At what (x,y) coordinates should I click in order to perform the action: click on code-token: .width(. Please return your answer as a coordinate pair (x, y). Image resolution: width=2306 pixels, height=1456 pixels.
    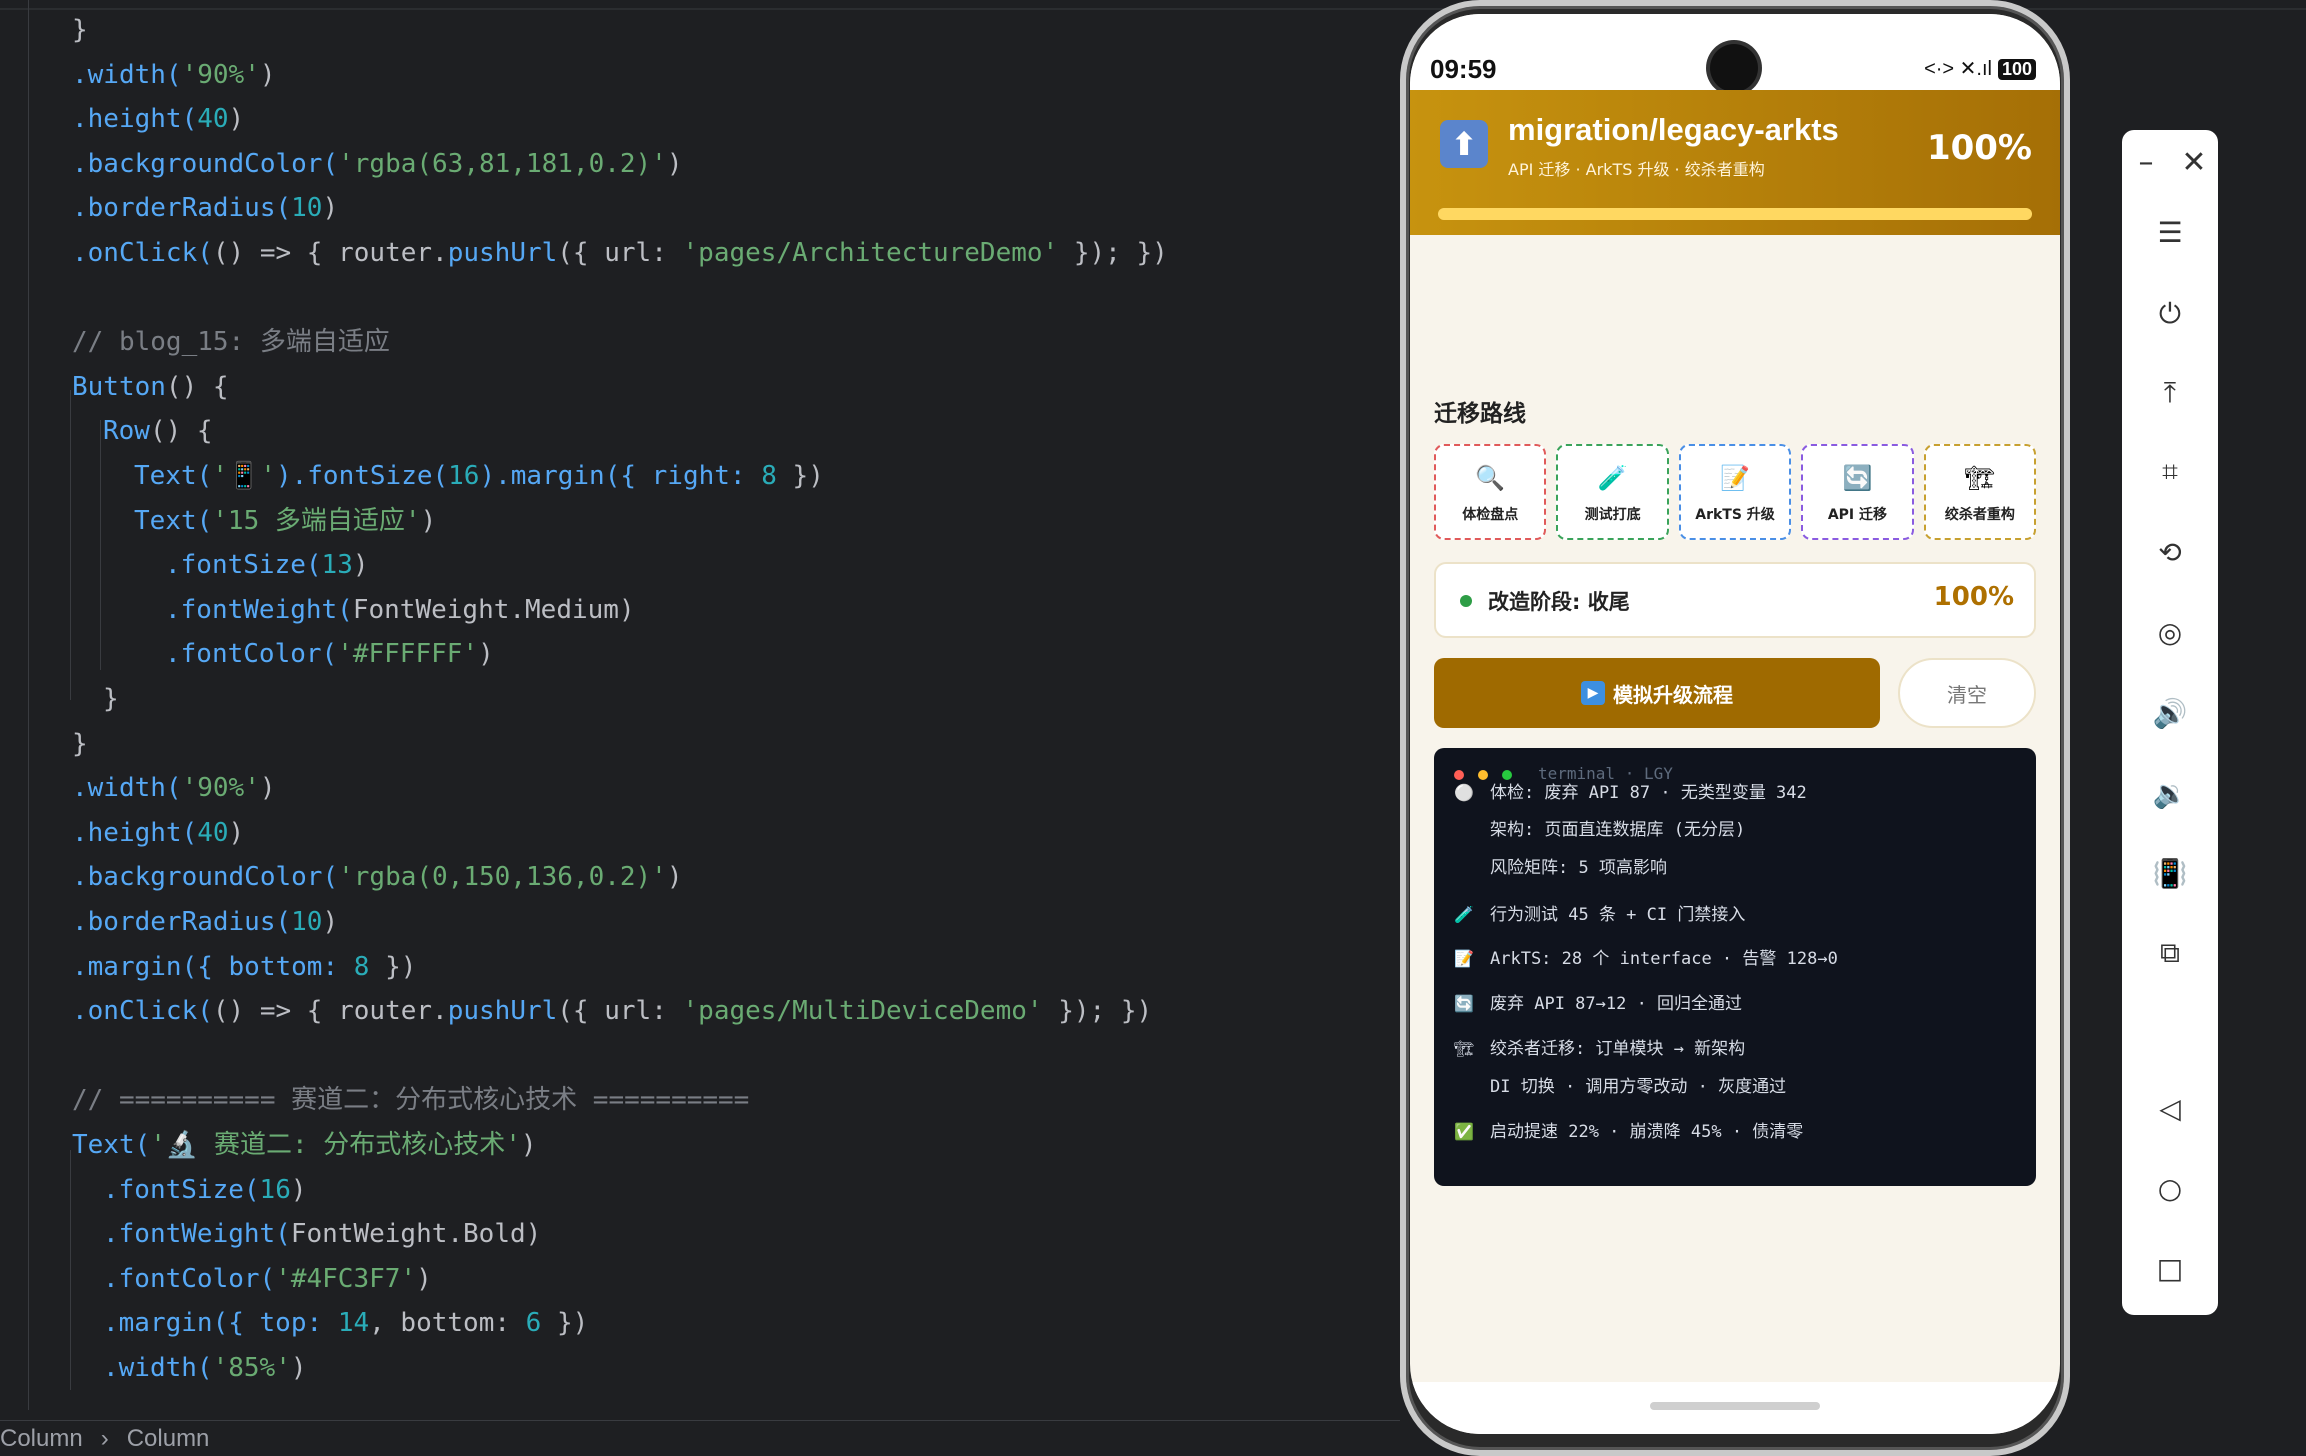
    Looking at the image, I should click on (127, 788).